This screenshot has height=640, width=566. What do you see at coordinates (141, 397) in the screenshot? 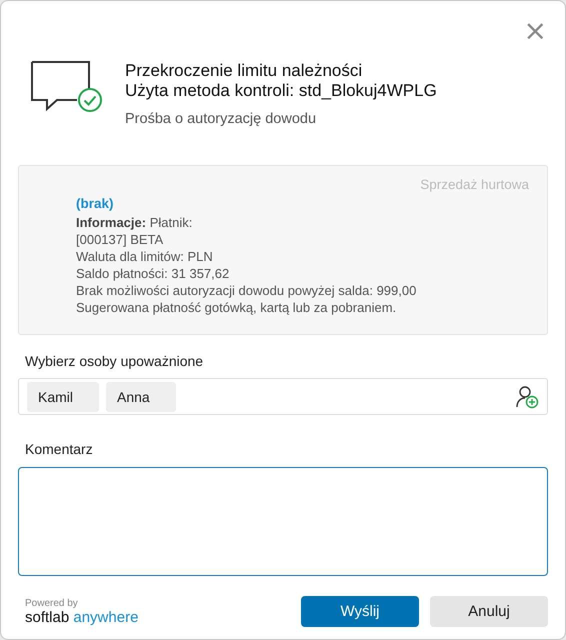
I see `person-chip: Anna` at bounding box center [141, 397].